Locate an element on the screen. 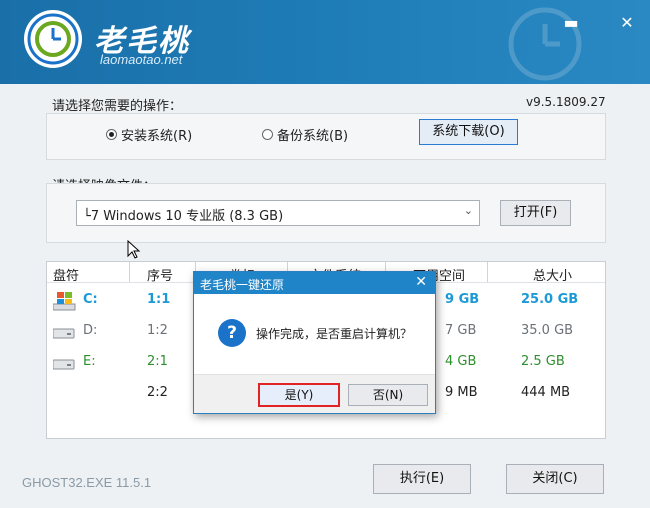 Image resolution: width=650 pixels, height=508 pixels. restart-dialog: 老毛桃一键还原 ✕ ? 操作完成，是否重启计算机？ 是(Y) 否(N) is located at coordinates (314, 342).